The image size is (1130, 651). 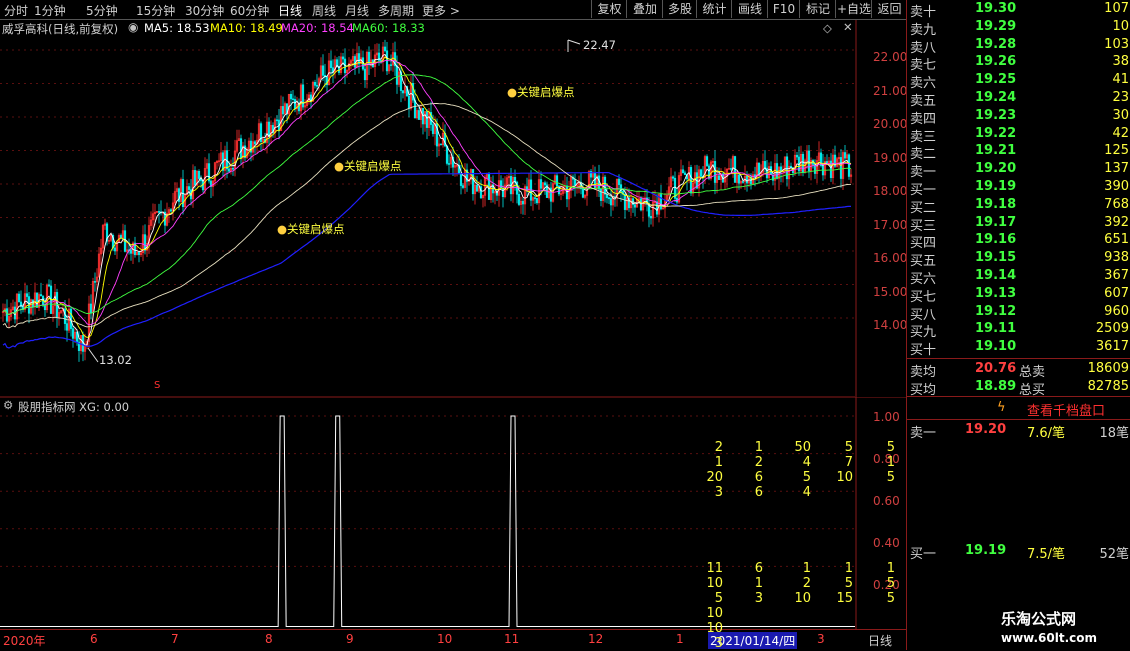 I want to click on buy-level-row: 买一 19.19 390, so click(x=1018, y=188).